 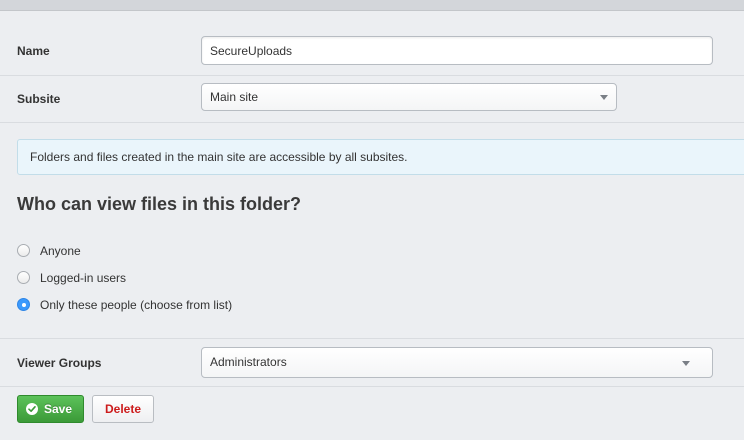 I want to click on top-toolbar-edge, so click(x=372, y=5).